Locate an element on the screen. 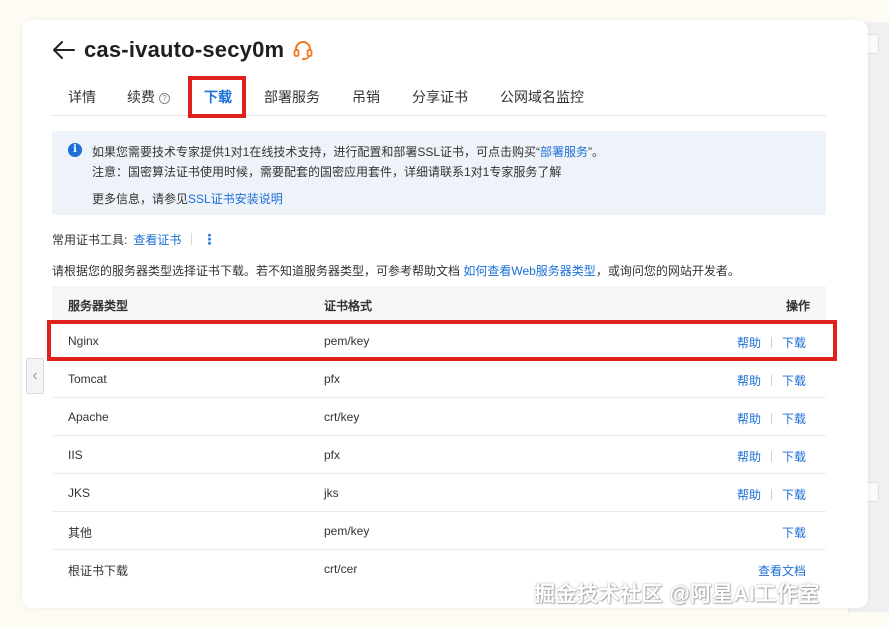 The height and width of the screenshot is (627, 889). info-icon: i is located at coordinates (75, 150).